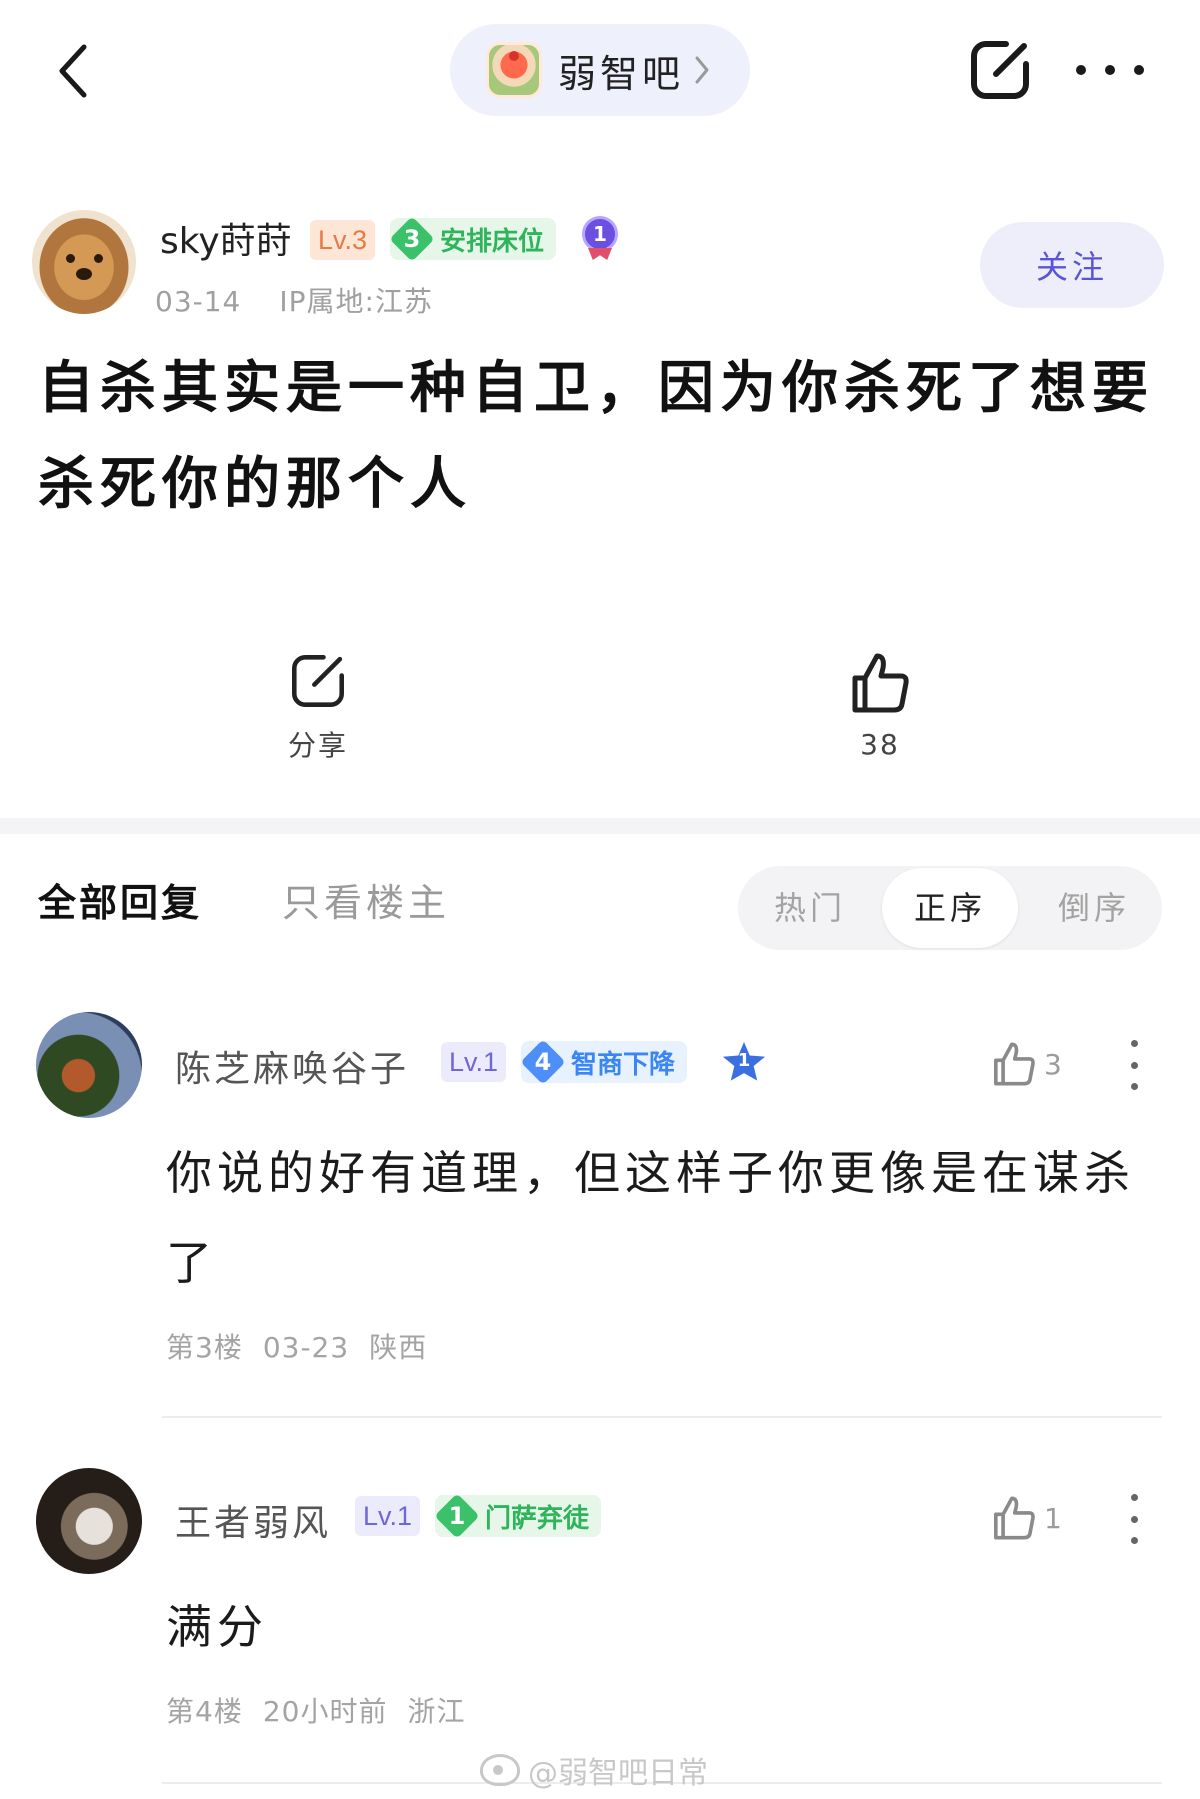 This screenshot has width=1200, height=1799. What do you see at coordinates (317, 745) in the screenshot?
I see `share-label: 分享` at bounding box center [317, 745].